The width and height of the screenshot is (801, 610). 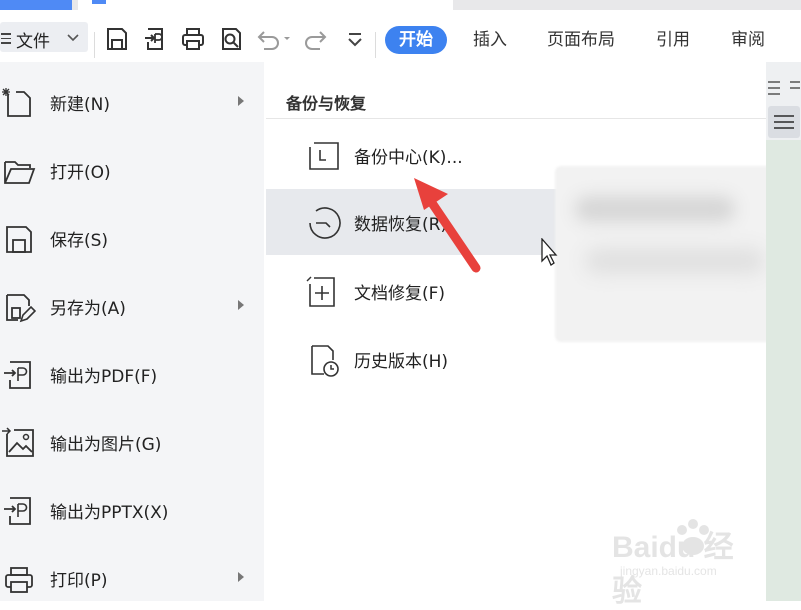 I want to click on menu-item-export-image: 输出为图片(G), so click(x=132, y=442).